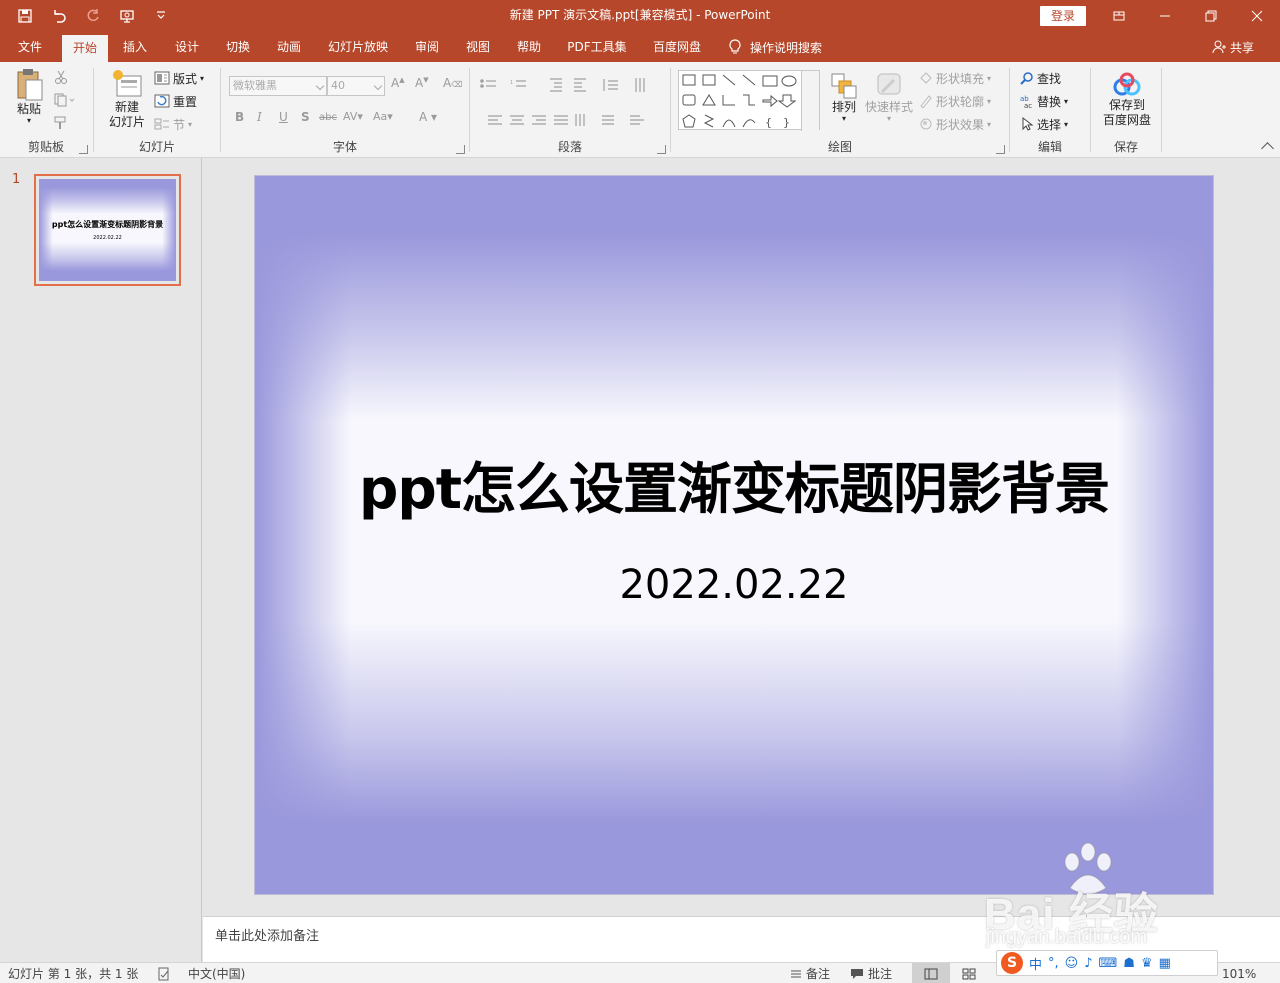 This screenshot has height=983, width=1280. Describe the element at coordinates (677, 47) in the screenshot. I see `tab-baidu-netdisk: 百度网盘` at that location.